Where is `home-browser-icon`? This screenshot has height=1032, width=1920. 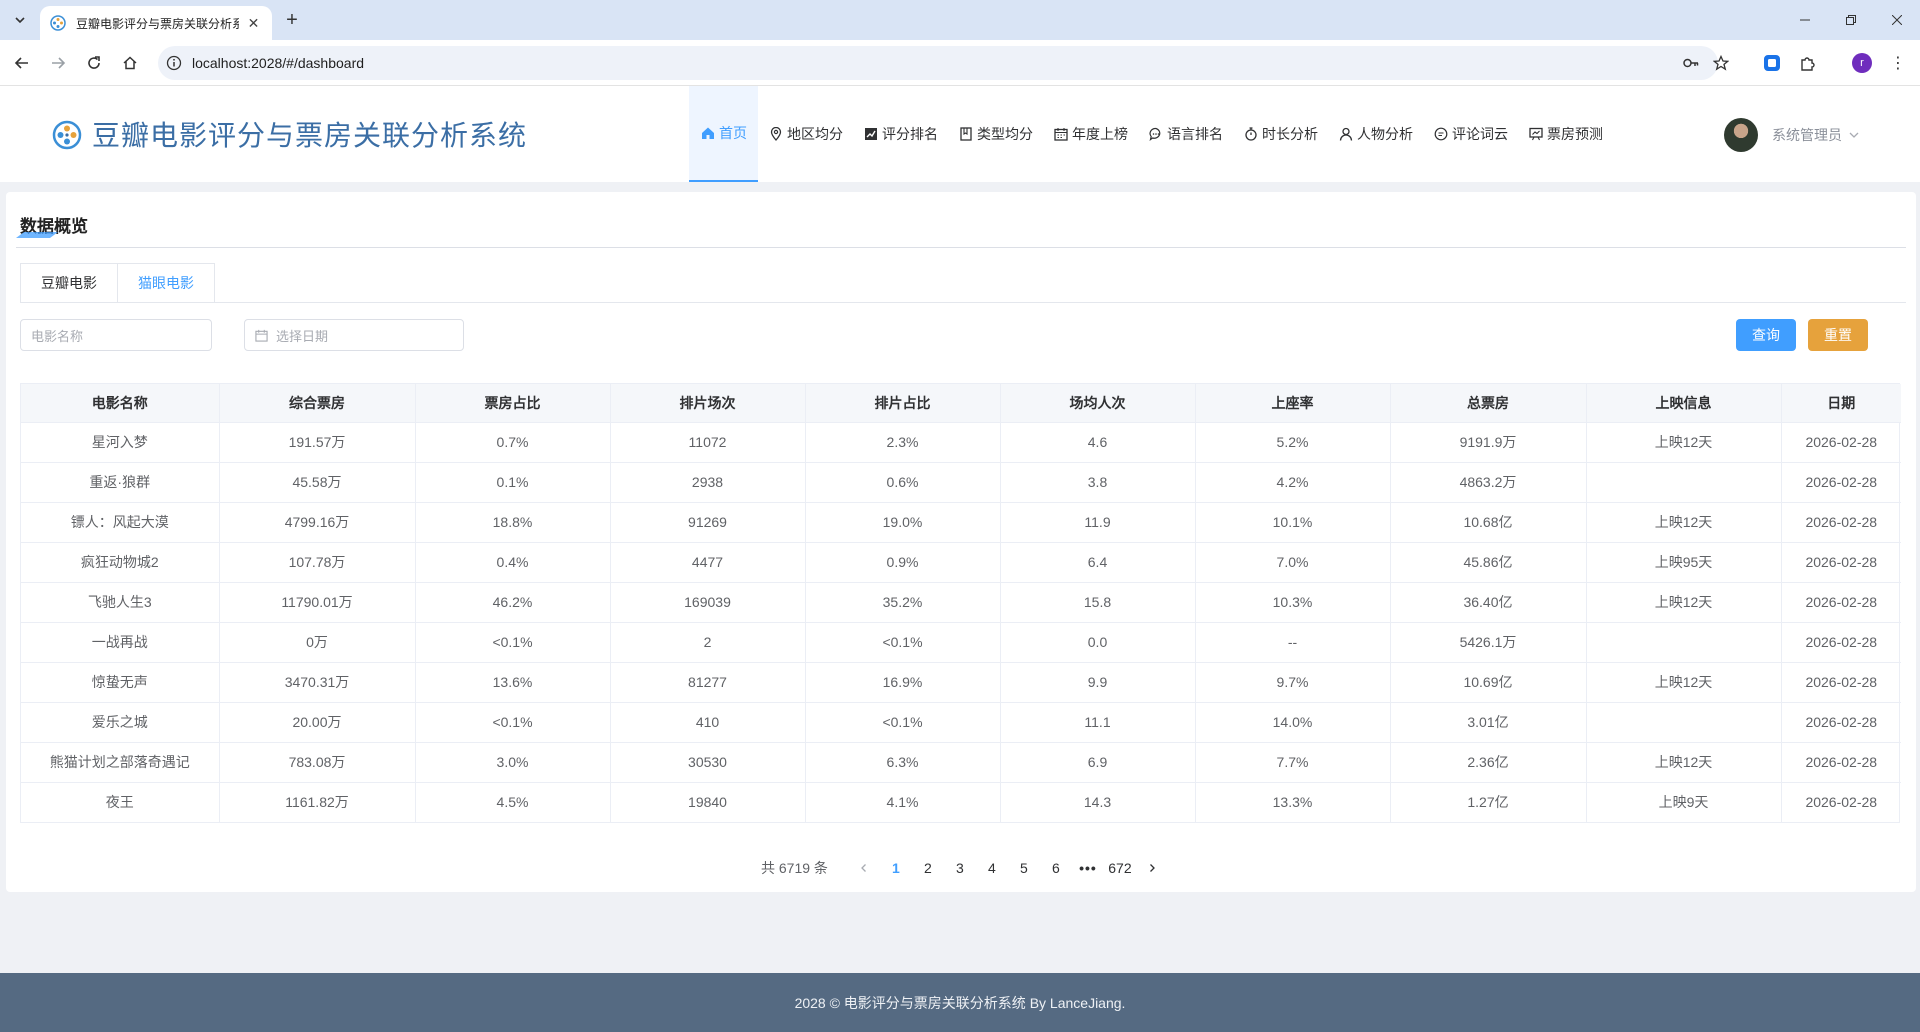
home-browser-icon is located at coordinates (130, 63).